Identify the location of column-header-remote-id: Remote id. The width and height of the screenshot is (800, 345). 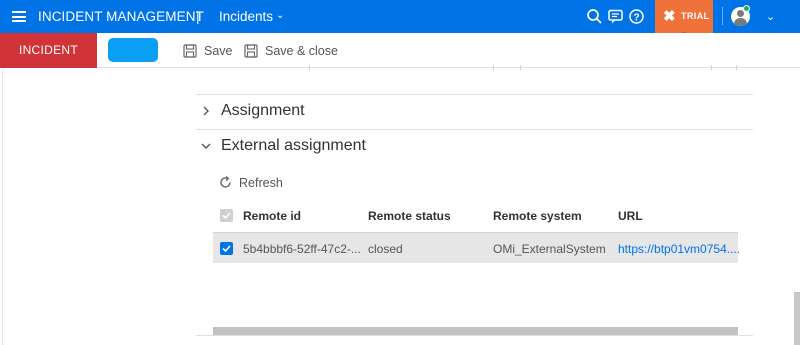
(272, 216).